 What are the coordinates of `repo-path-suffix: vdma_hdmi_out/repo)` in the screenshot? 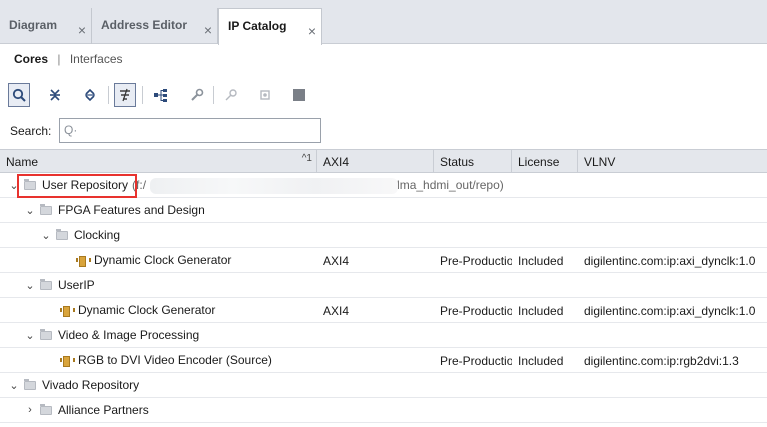 It's located at (445, 185).